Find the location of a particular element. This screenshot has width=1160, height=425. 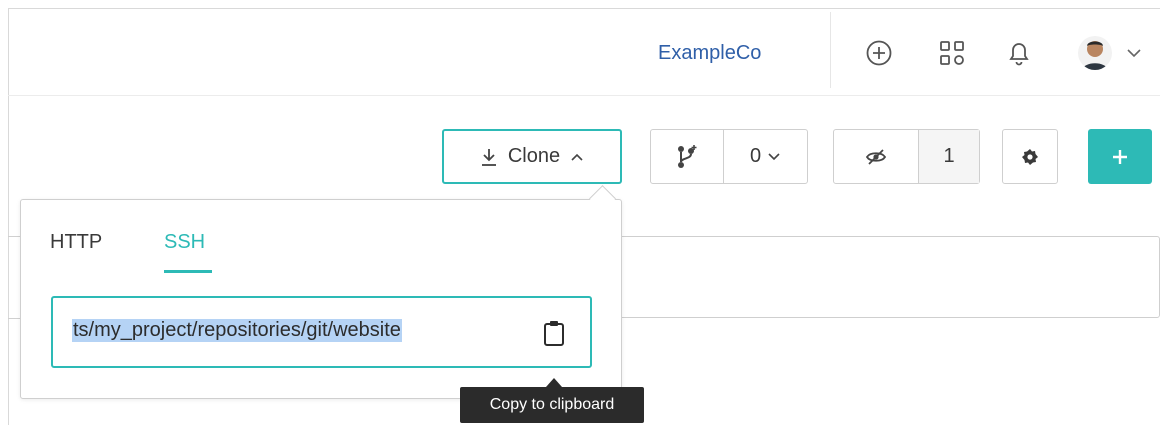

active-tab-indicator is located at coordinates (188, 271).